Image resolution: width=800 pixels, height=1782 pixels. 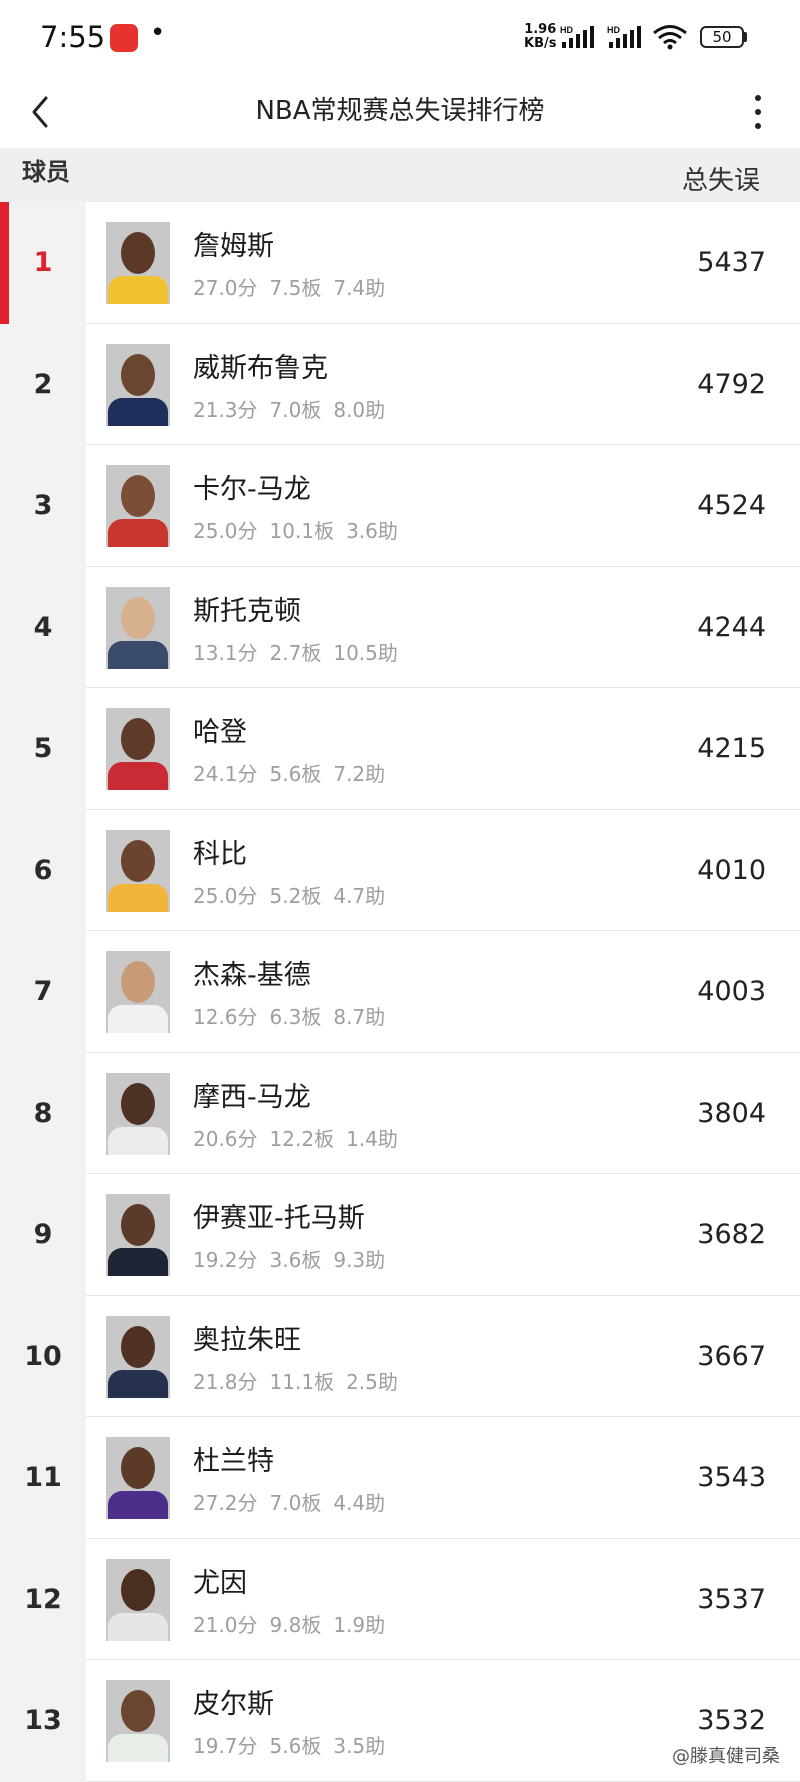 What do you see at coordinates (43, 1477) in the screenshot?
I see `rank-number: 11` at bounding box center [43, 1477].